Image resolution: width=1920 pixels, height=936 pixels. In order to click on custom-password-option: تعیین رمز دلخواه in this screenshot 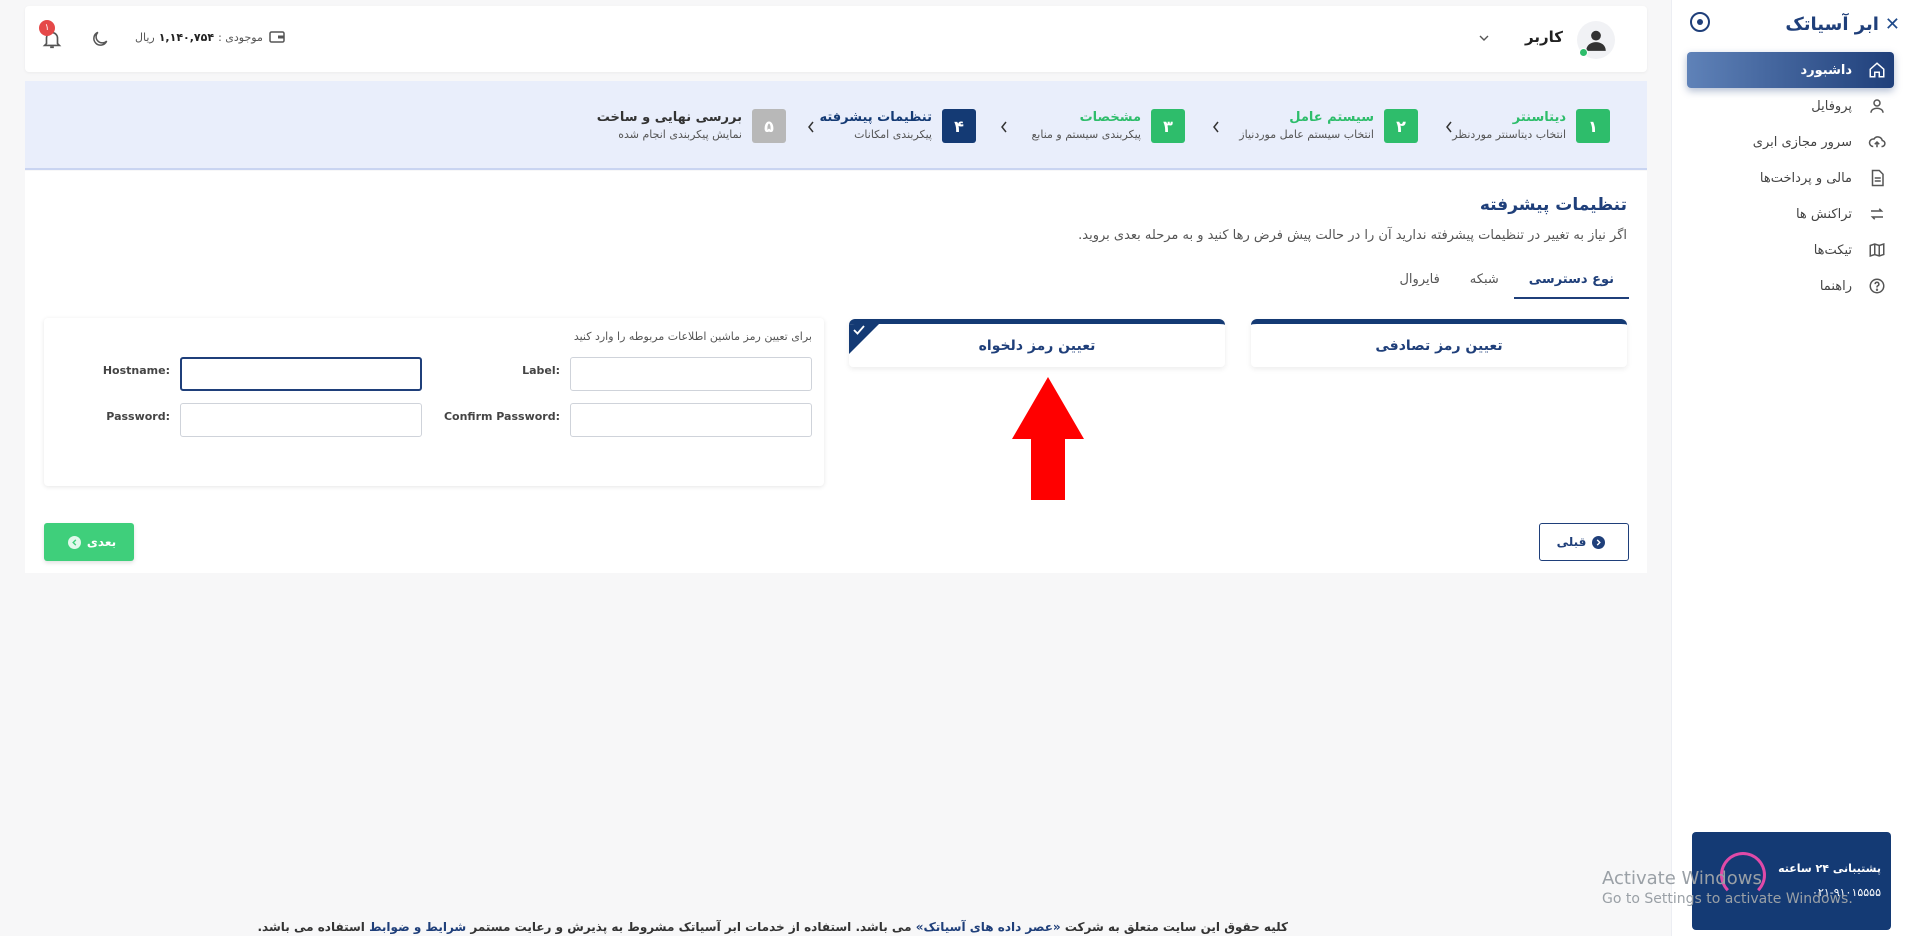, I will do `click(1037, 343)`.